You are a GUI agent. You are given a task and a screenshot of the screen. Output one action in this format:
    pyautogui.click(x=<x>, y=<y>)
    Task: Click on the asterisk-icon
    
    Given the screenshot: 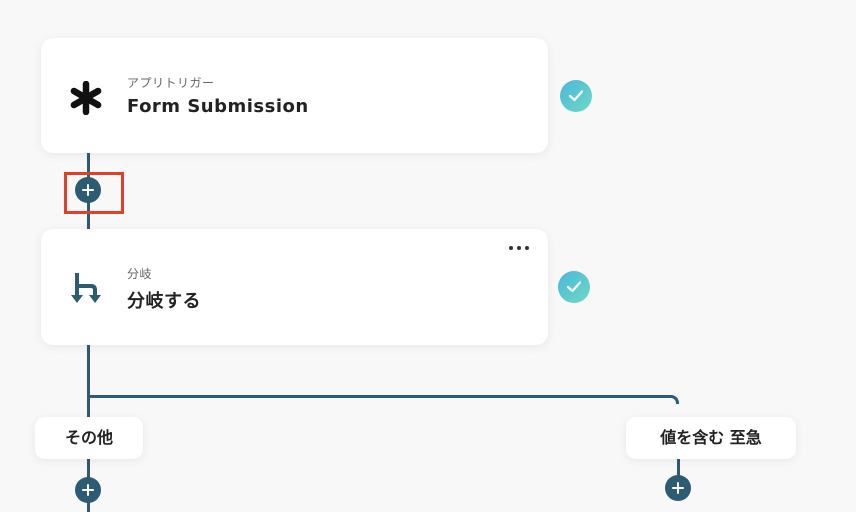 What is the action you would take?
    pyautogui.click(x=86, y=98)
    